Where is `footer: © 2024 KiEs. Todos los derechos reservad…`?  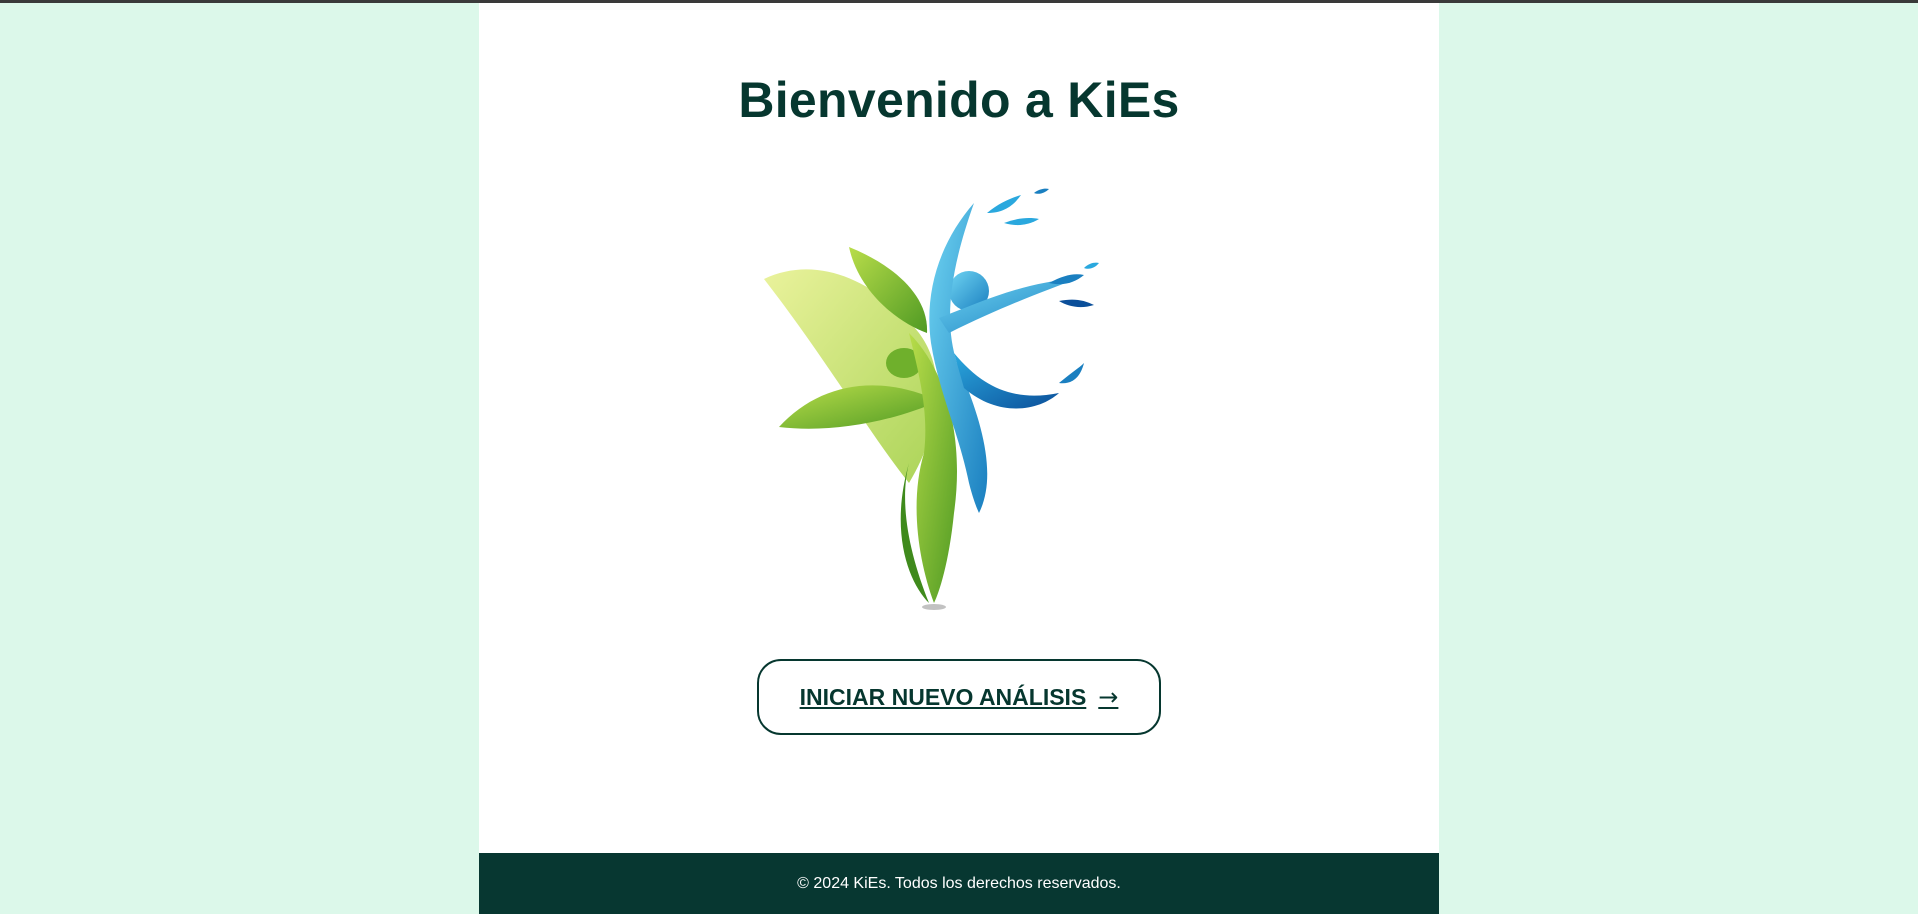
footer: © 2024 KiEs. Todos los derechos reservad… is located at coordinates (959, 883).